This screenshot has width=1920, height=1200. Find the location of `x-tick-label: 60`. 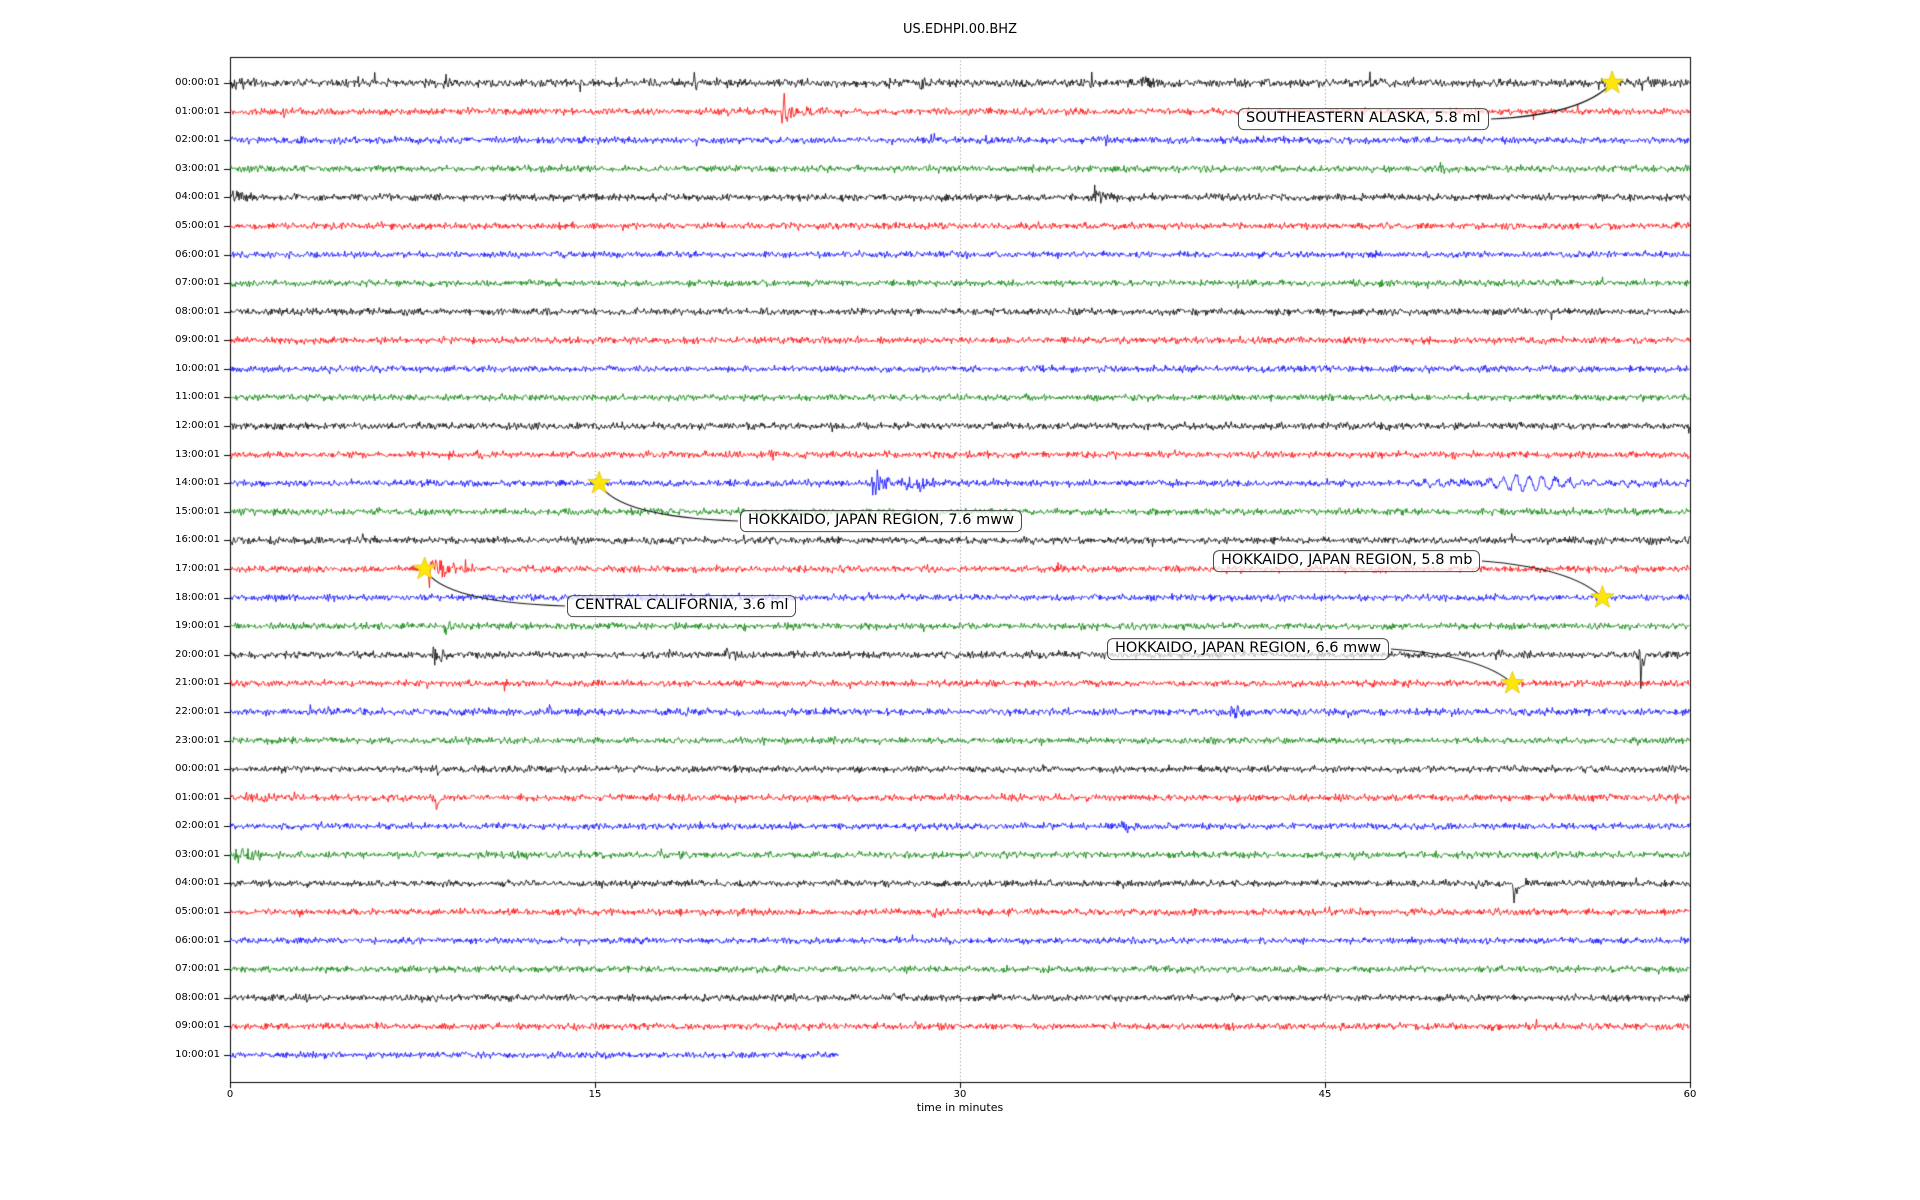

x-tick-label: 60 is located at coordinates (1690, 1094).